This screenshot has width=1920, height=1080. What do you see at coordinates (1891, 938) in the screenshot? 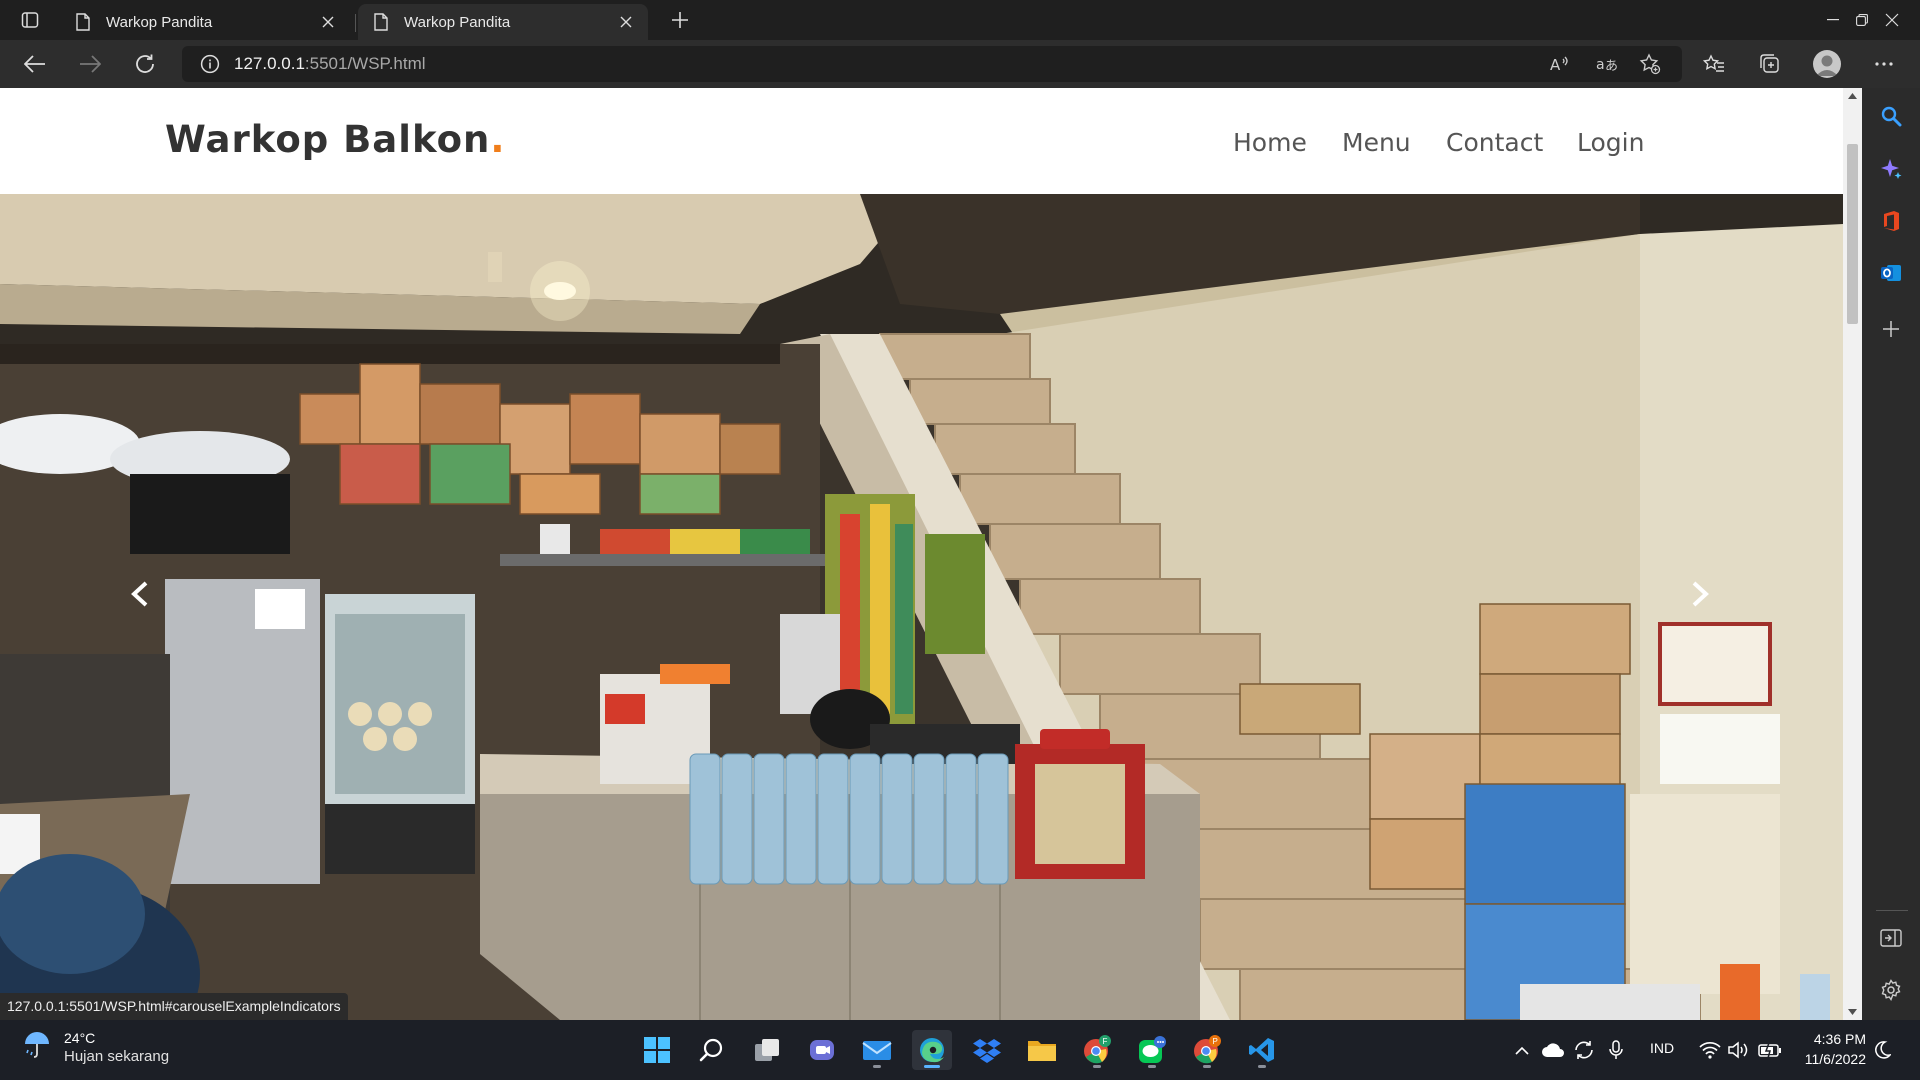
I see `hide-sidebar-icon` at bounding box center [1891, 938].